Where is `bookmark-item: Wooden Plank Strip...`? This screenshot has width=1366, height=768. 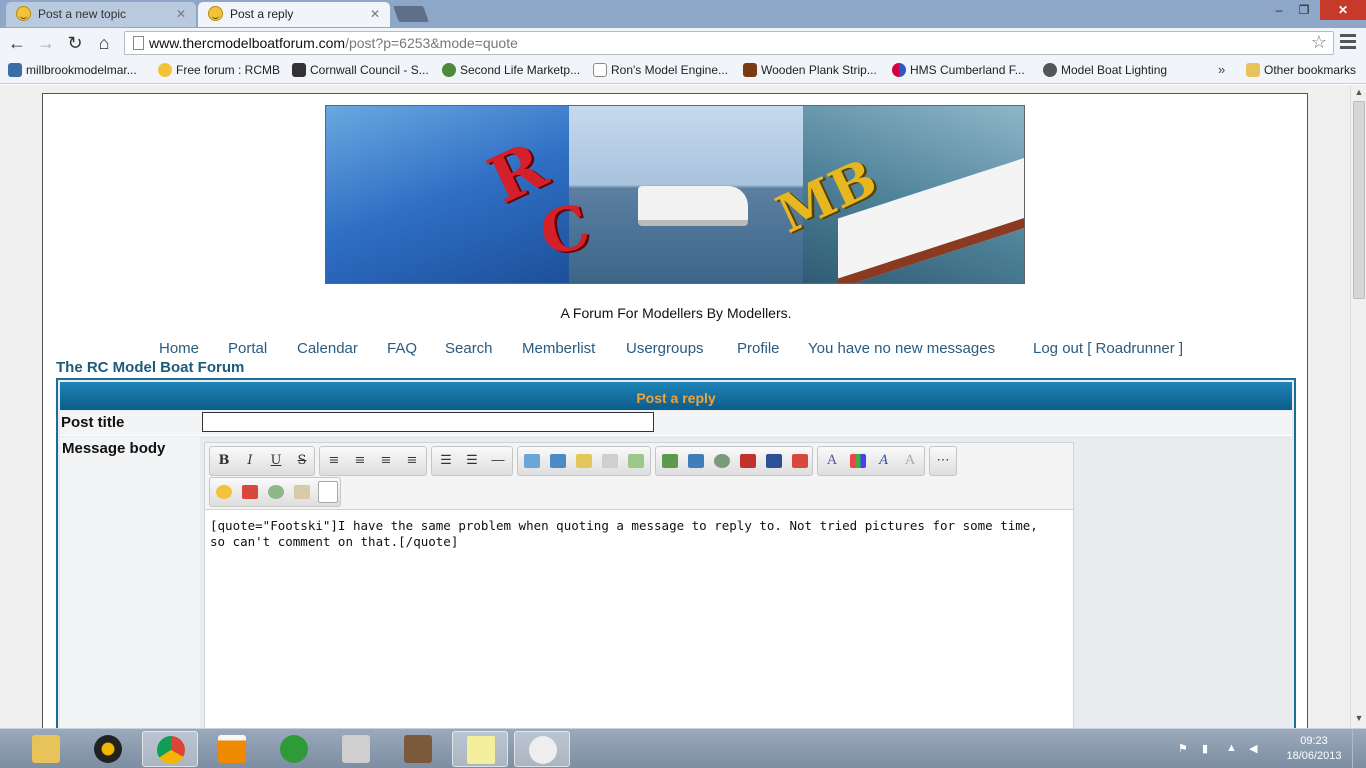
bookmark-item: Wooden Plank Strip... is located at coordinates (810, 70).